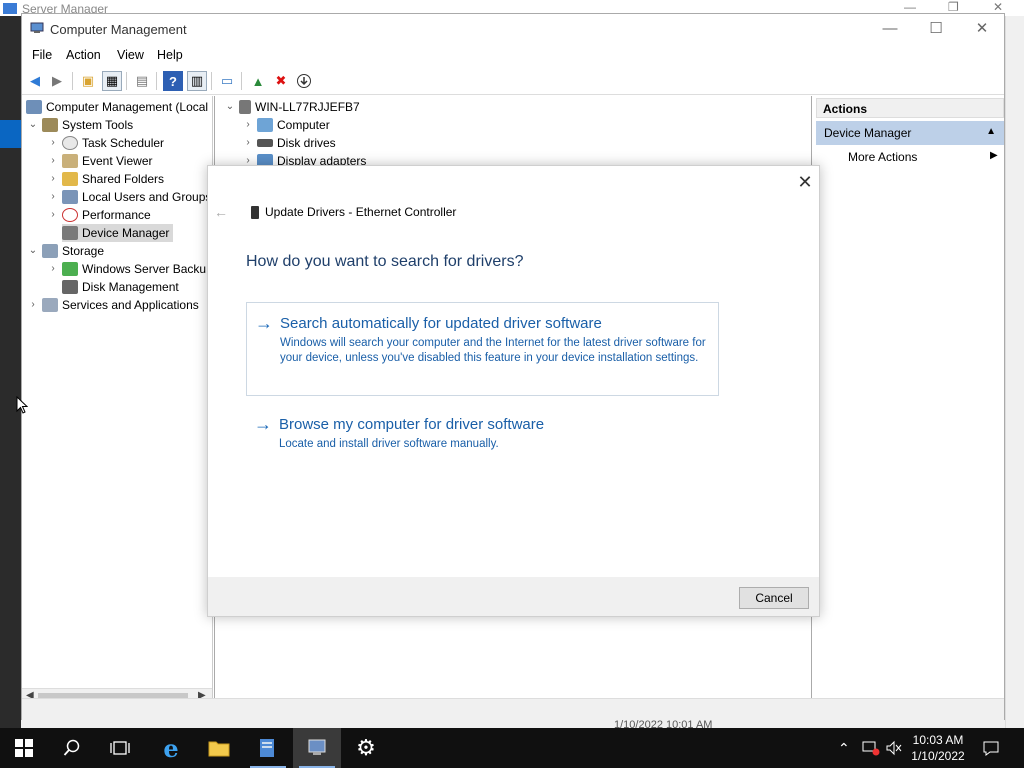  Describe the element at coordinates (304, 81) in the screenshot. I see `enable-device-icon` at that location.